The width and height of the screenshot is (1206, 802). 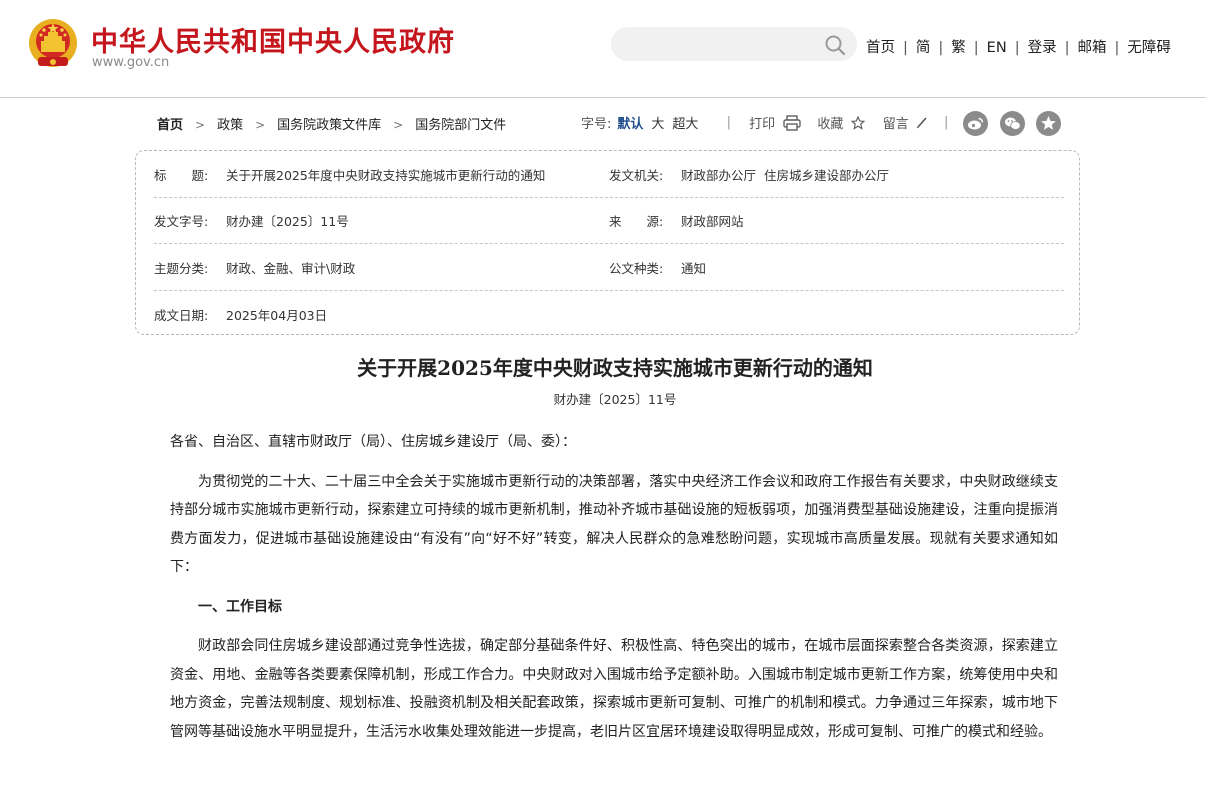 I want to click on info-doc-type-label: 公文种类:, so click(x=636, y=268).